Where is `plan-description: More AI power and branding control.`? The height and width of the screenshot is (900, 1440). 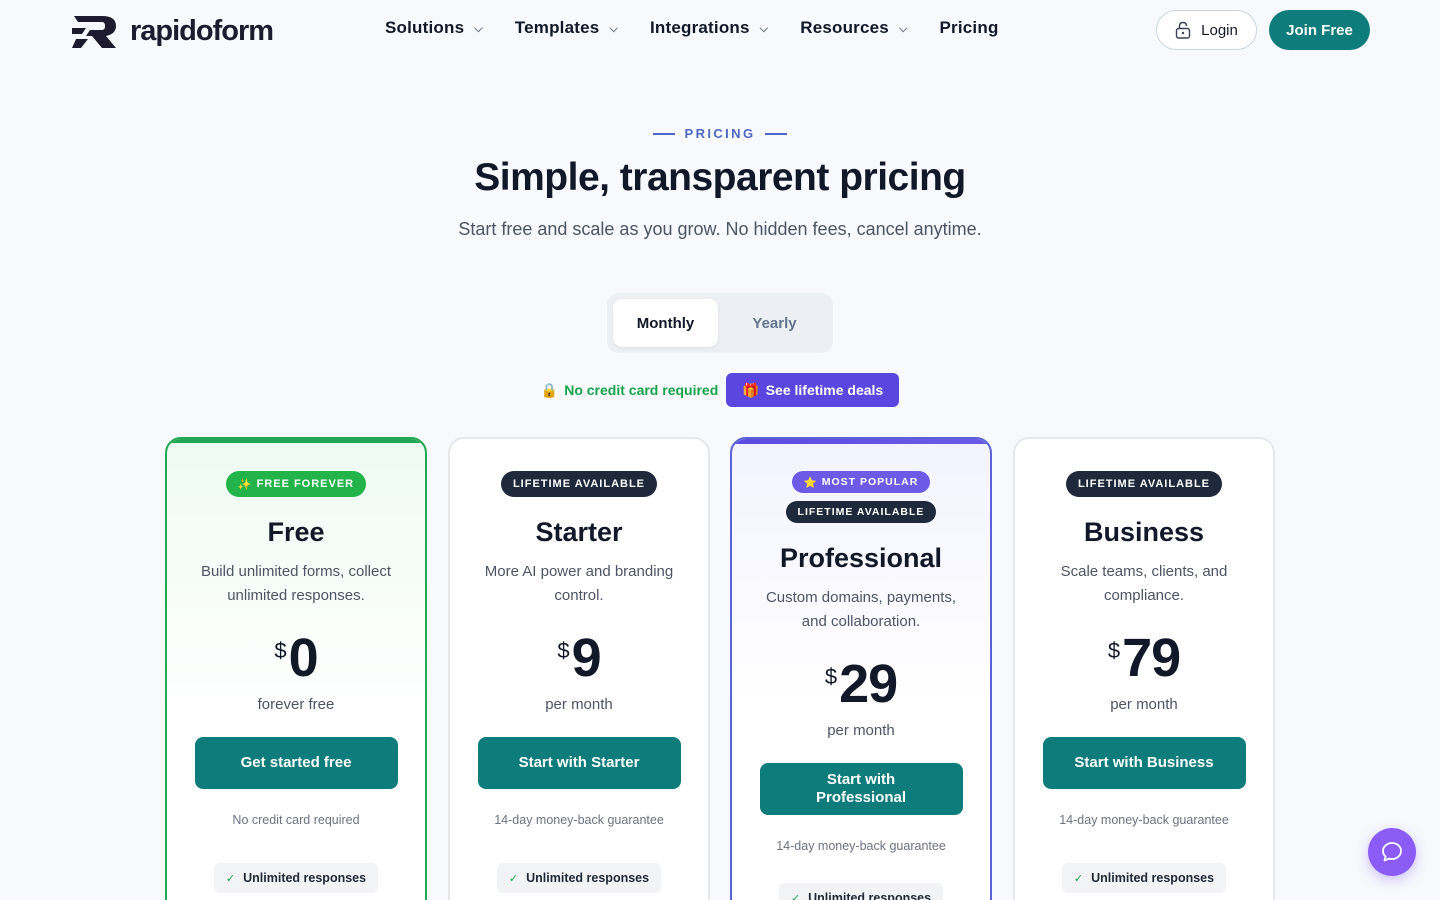 plan-description: More AI power and branding control. is located at coordinates (579, 583).